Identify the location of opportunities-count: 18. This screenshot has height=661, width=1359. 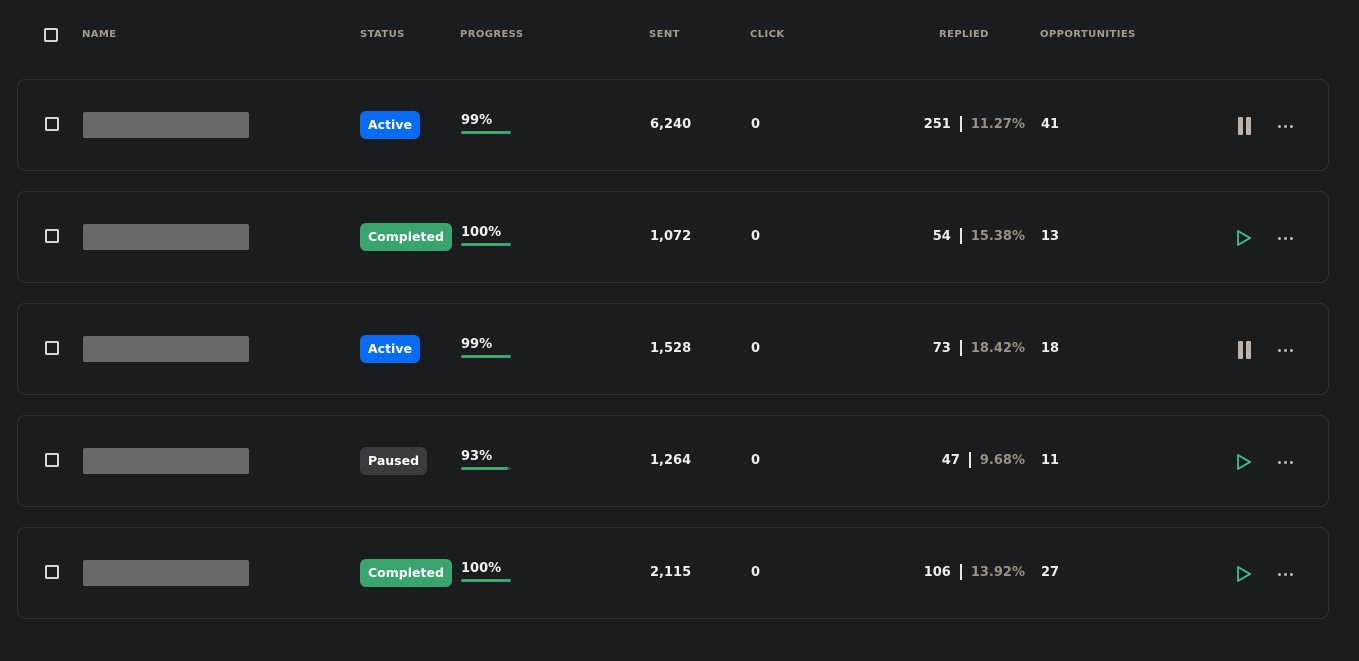
(1050, 348).